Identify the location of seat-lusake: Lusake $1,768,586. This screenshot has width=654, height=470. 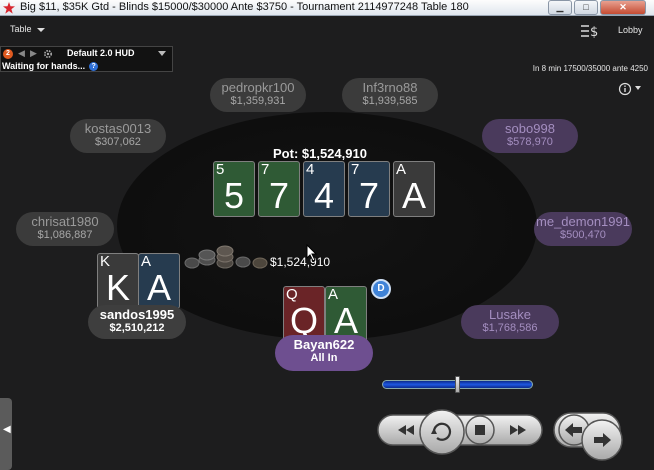
(510, 322).